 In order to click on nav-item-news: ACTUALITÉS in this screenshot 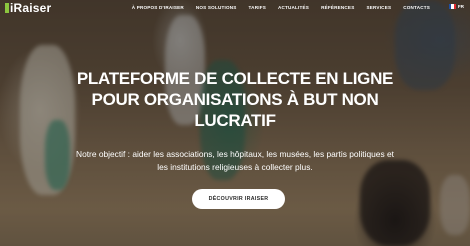, I will do `click(293, 7)`.